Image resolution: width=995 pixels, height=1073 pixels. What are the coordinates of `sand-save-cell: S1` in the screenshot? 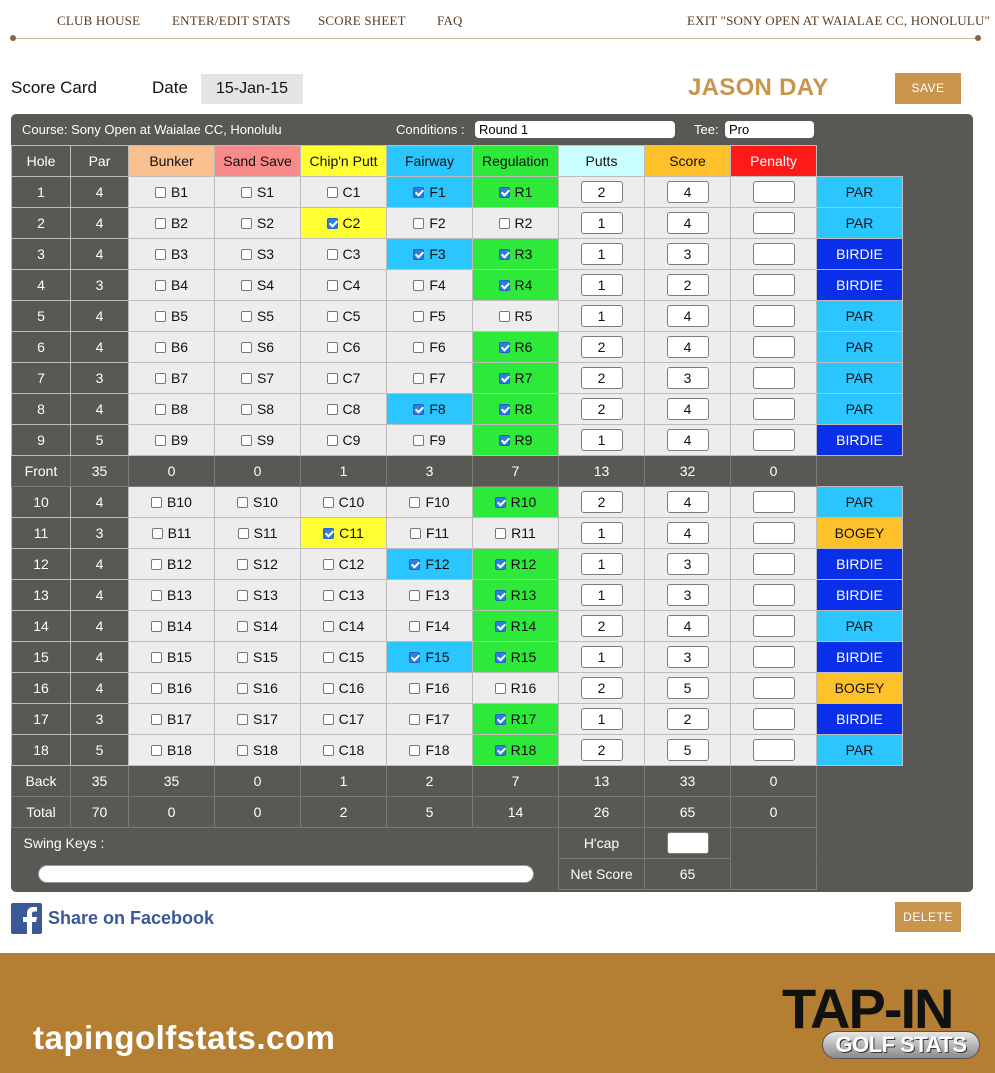 It's located at (257, 192).